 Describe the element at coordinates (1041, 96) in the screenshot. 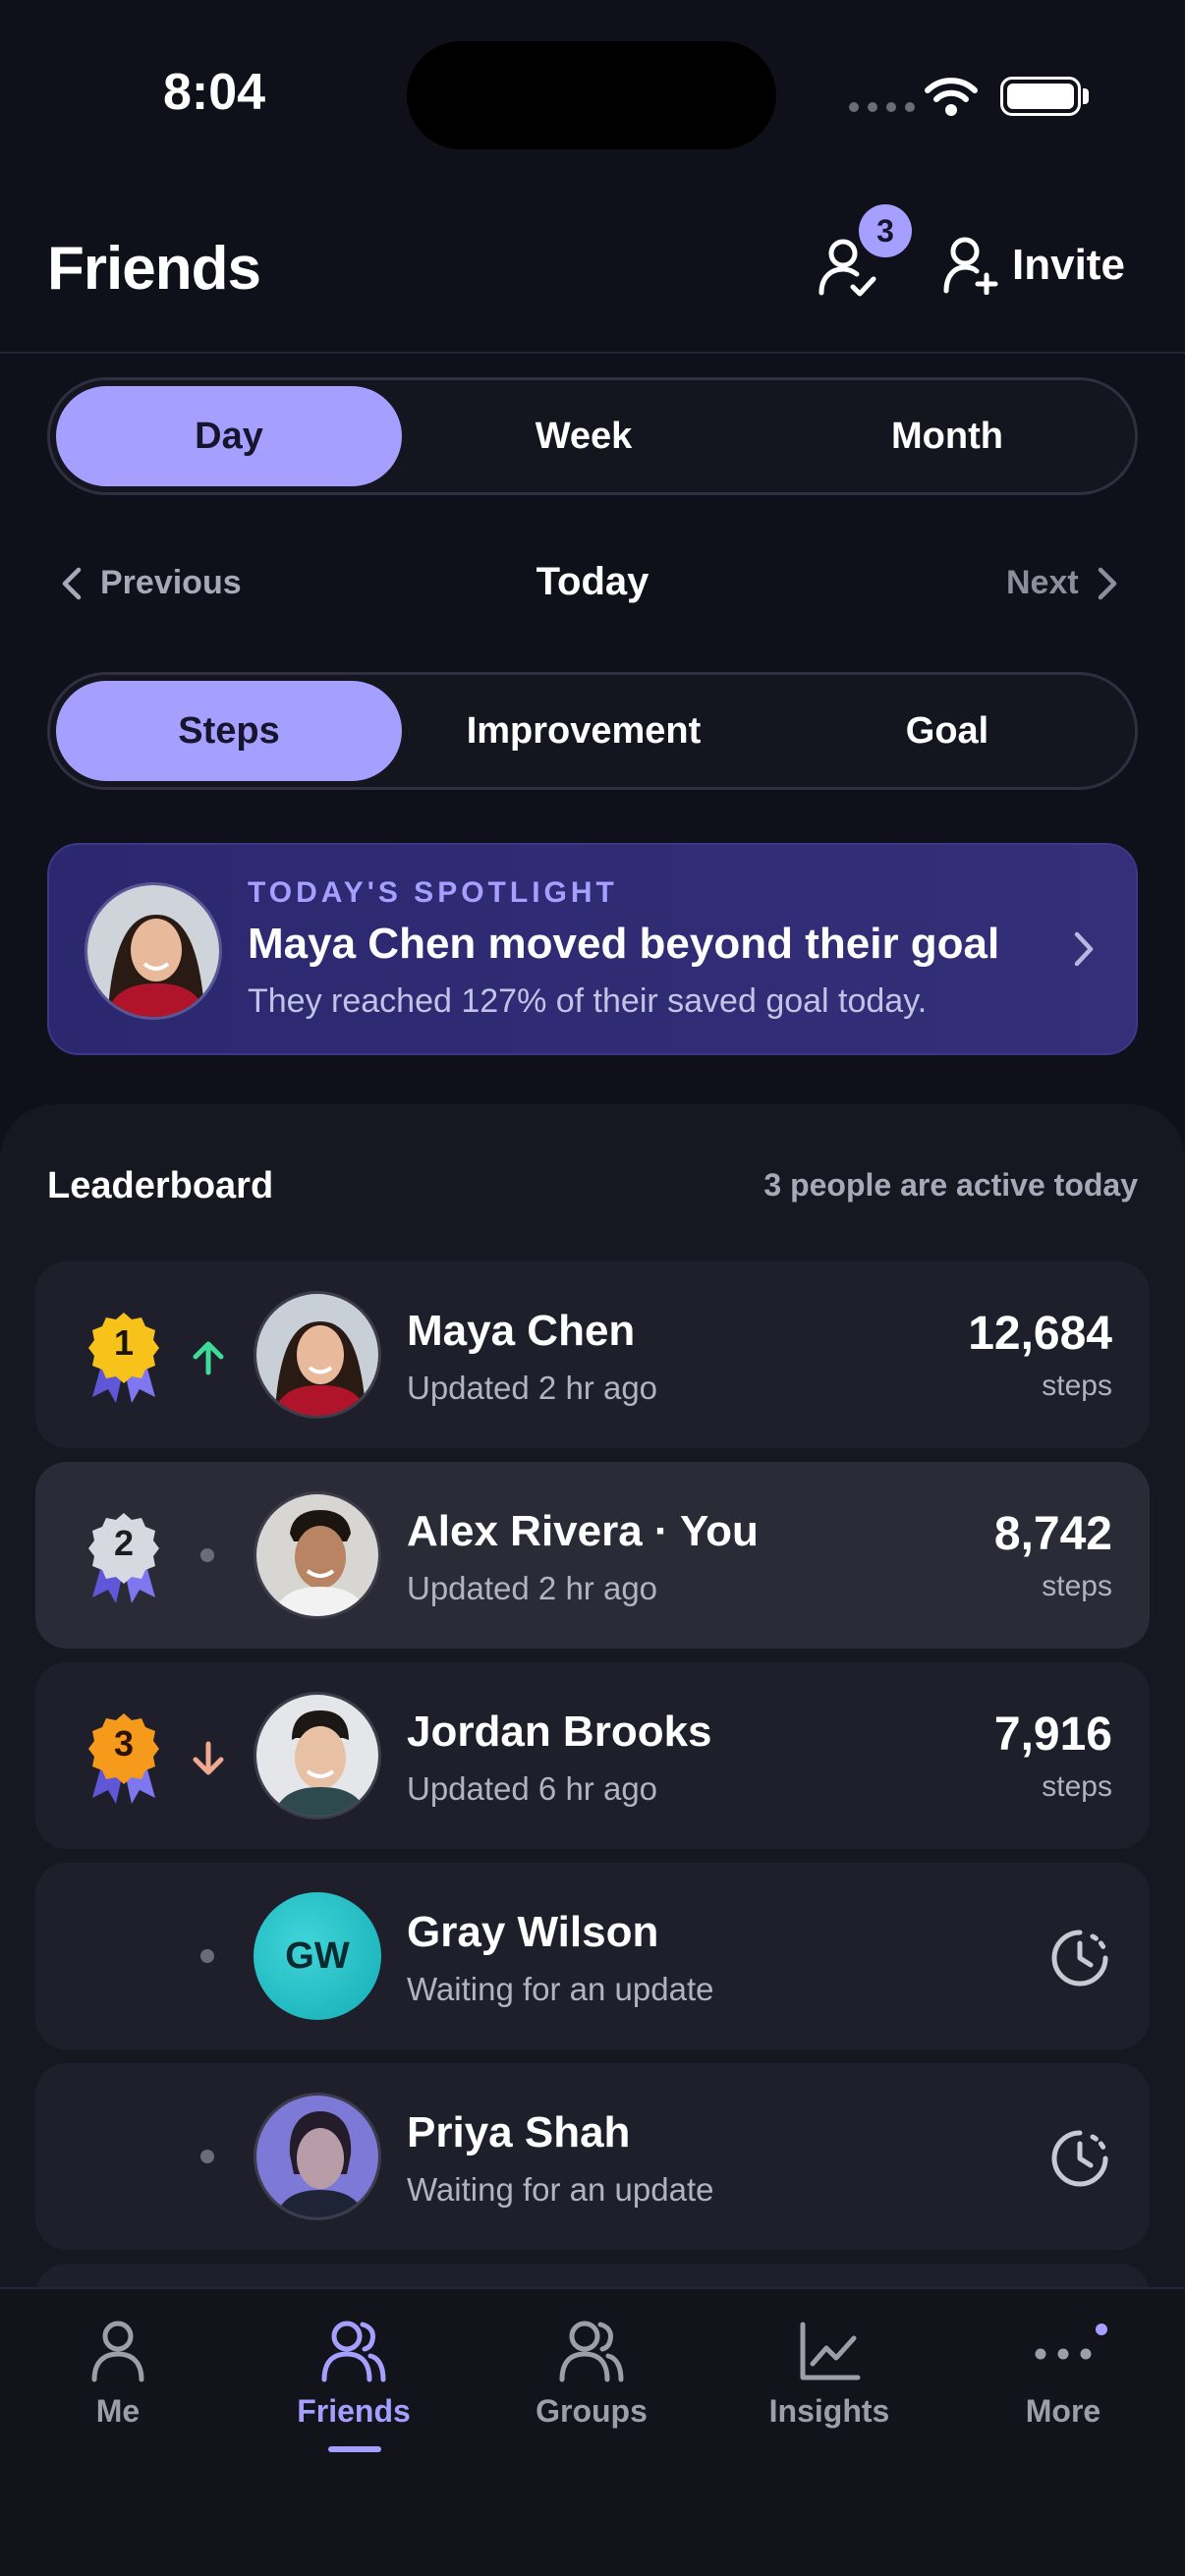

I see `battery-icon` at that location.